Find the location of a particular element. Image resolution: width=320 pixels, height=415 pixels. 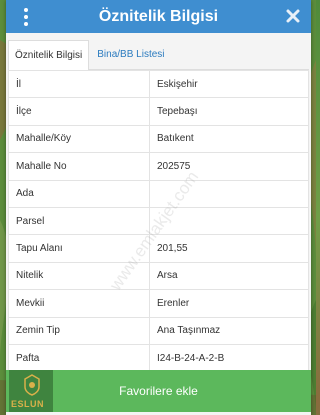

attribute-value: Ana Taşınmaz is located at coordinates (229, 330).